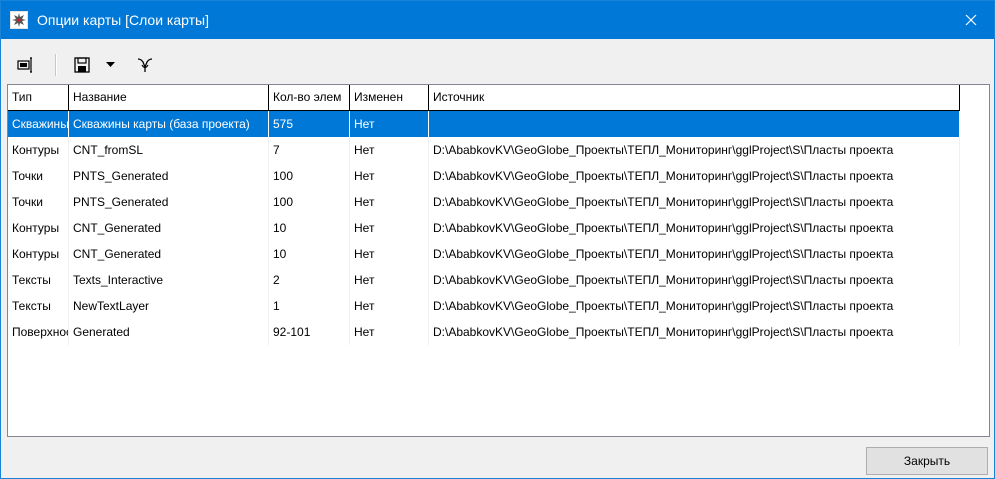 This screenshot has height=479, width=995. I want to click on toolbar, so click(499, 66).